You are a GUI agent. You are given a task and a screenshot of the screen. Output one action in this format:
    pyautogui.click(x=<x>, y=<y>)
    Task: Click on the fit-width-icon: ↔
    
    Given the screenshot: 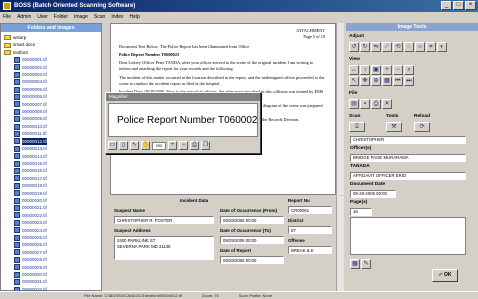 What is the action you would take?
    pyautogui.click(x=354, y=70)
    